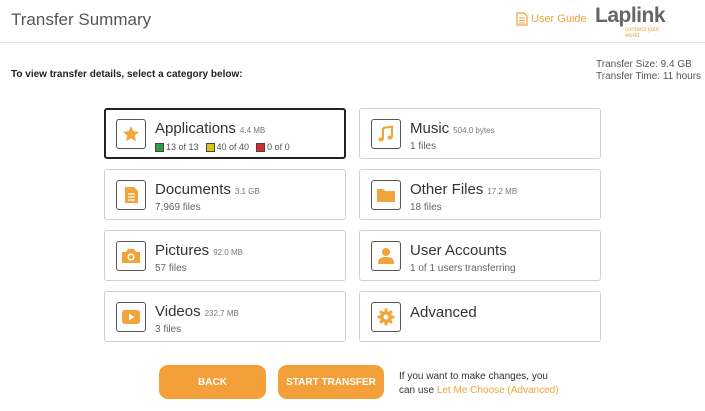 The height and width of the screenshot is (411, 705). Describe the element at coordinates (473, 376) in the screenshot. I see `note-line1: If you want to make changes, you` at that location.